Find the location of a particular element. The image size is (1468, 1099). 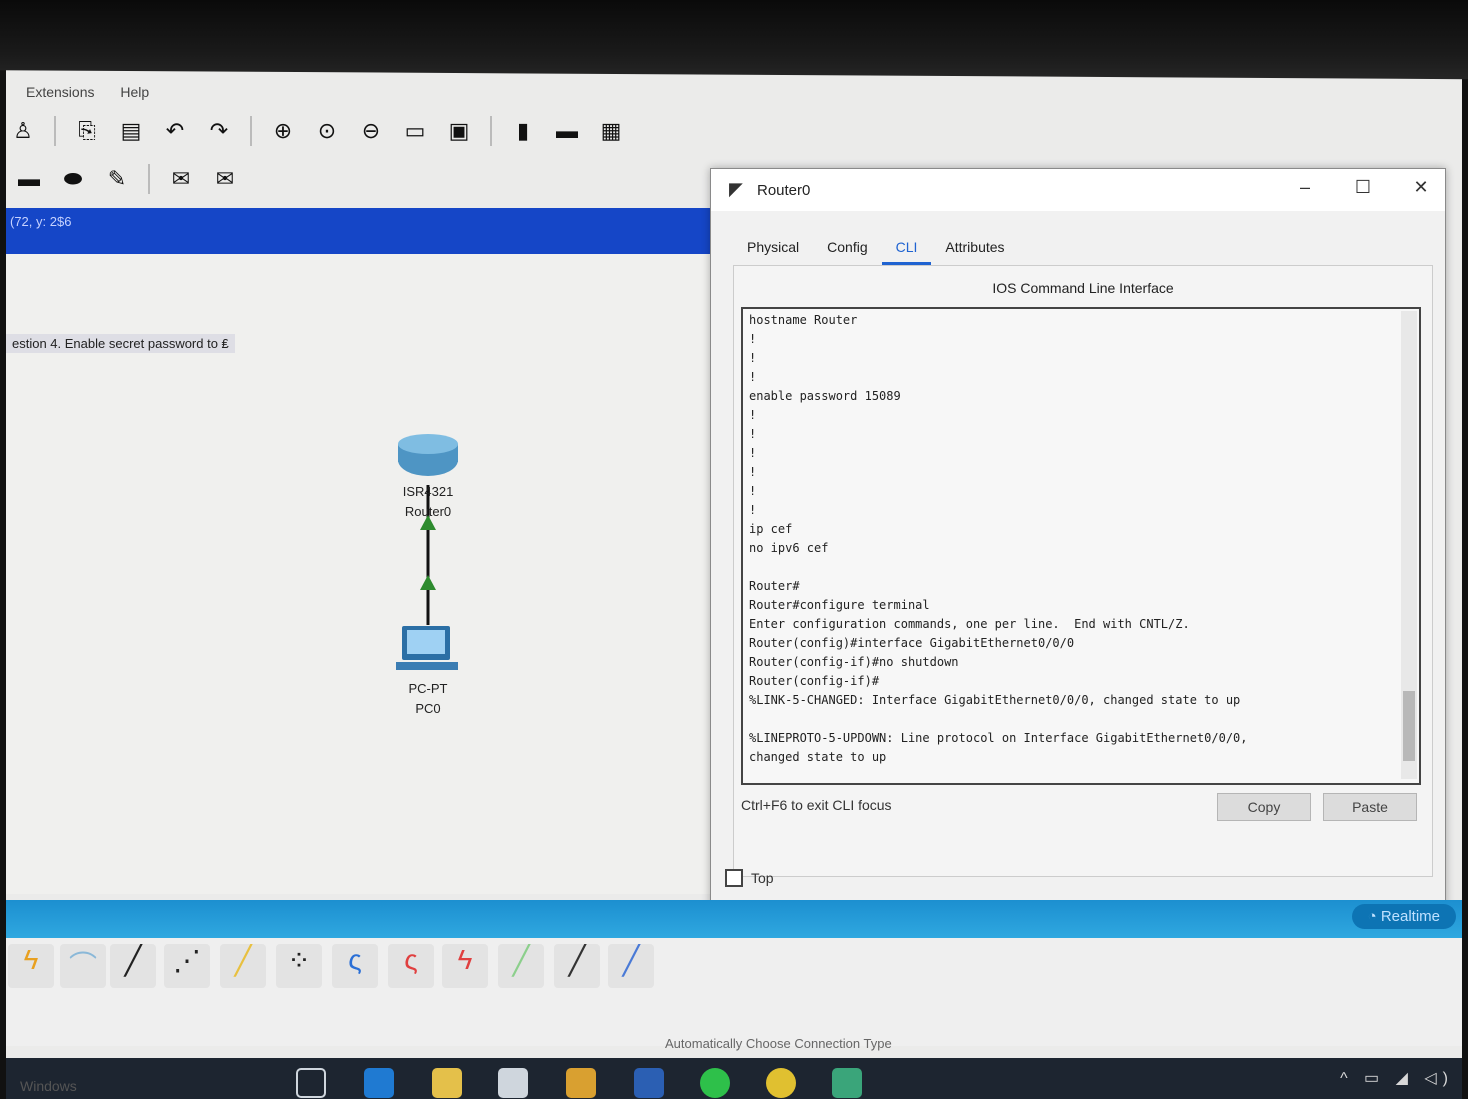

cable-console-icon: ϟ is located at coordinates (31, 966).